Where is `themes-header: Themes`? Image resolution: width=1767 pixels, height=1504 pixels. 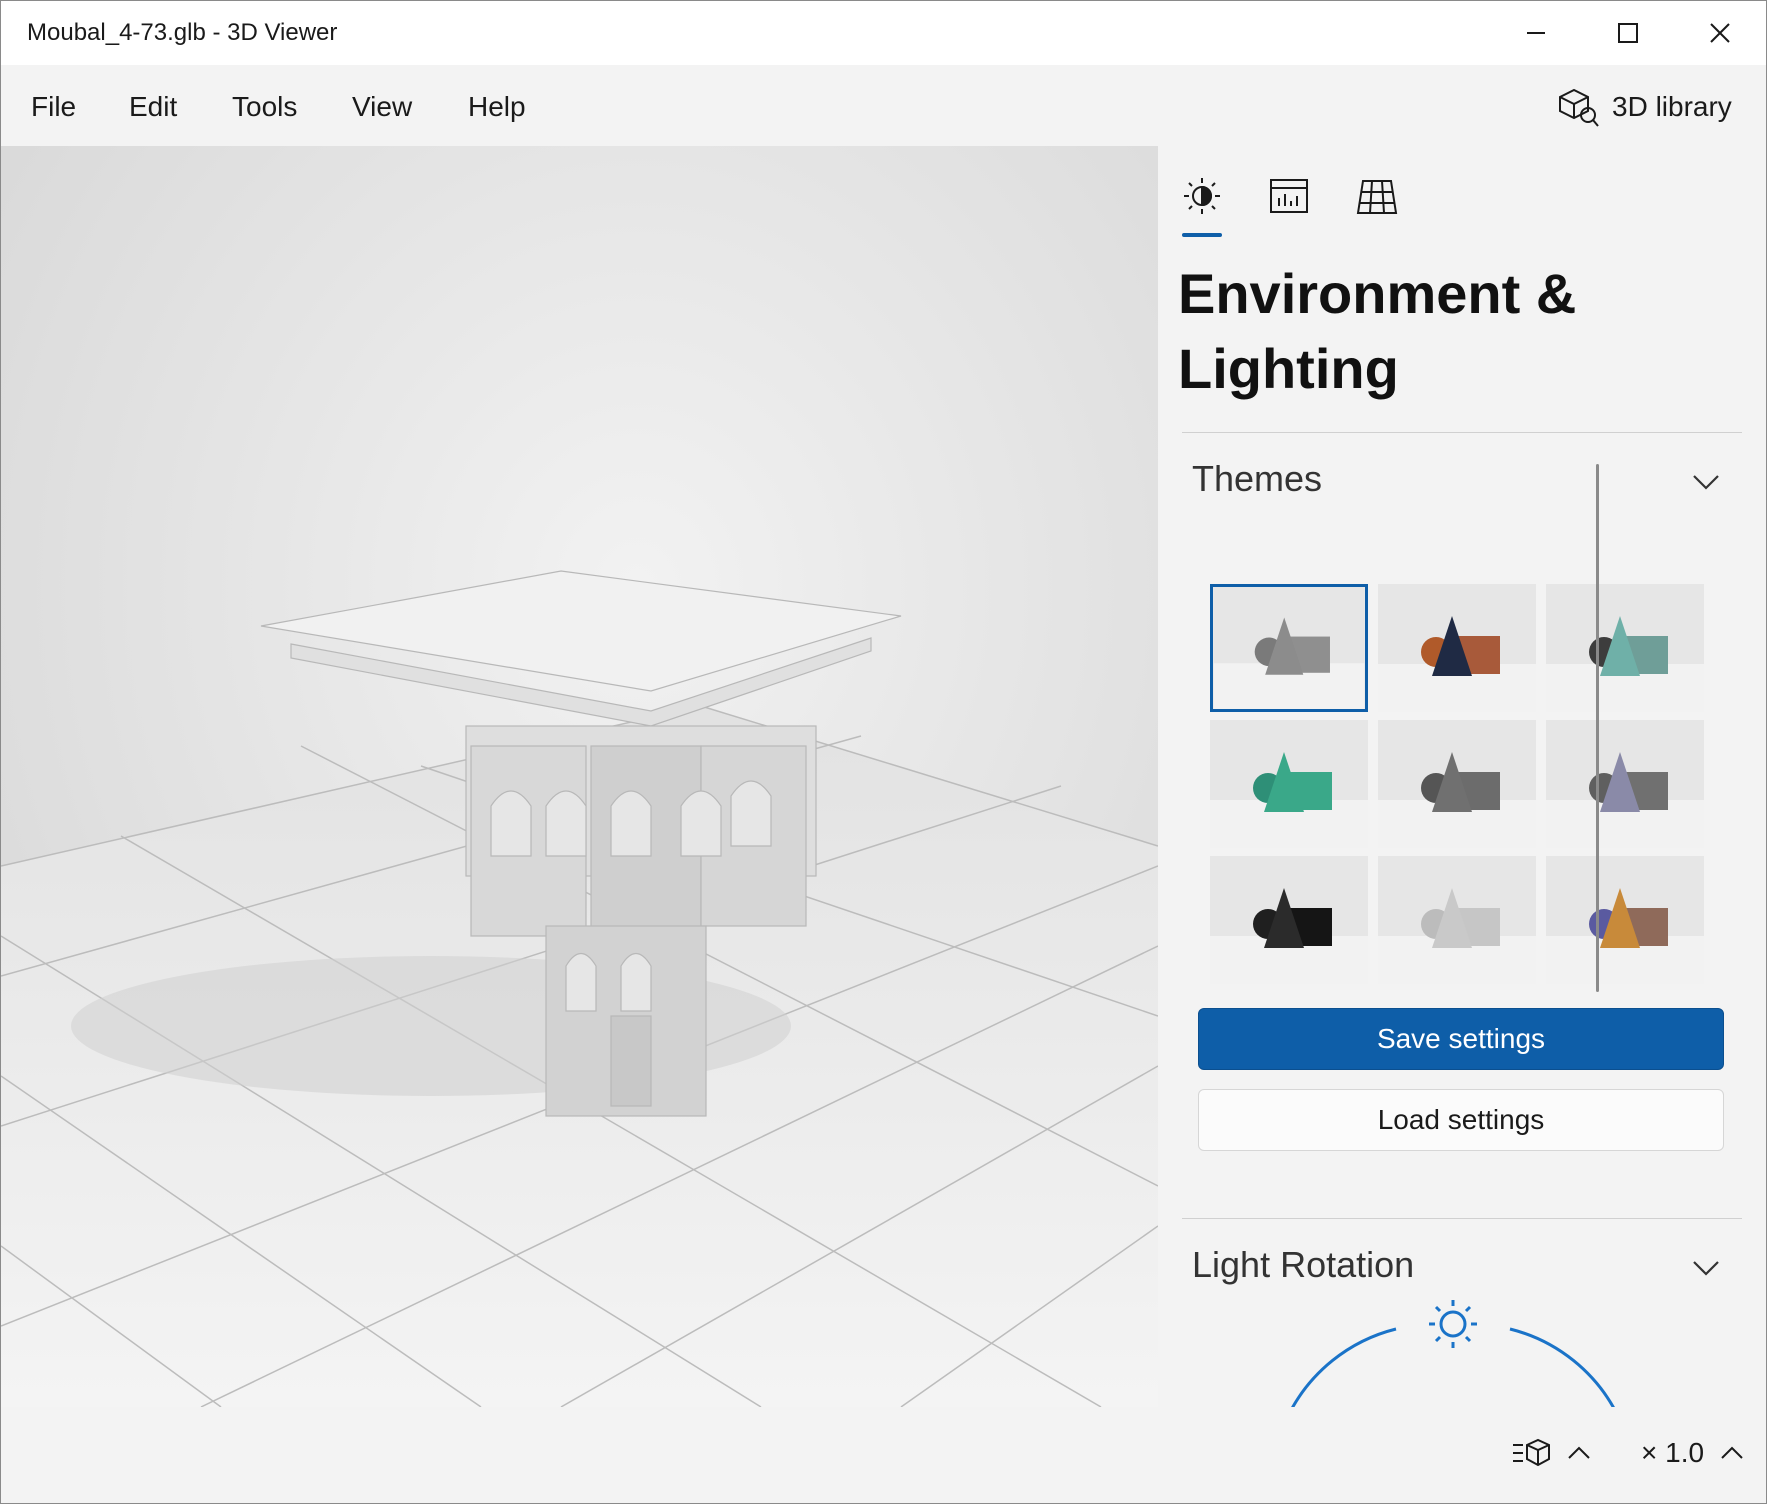 themes-header: Themes is located at coordinates (1257, 479).